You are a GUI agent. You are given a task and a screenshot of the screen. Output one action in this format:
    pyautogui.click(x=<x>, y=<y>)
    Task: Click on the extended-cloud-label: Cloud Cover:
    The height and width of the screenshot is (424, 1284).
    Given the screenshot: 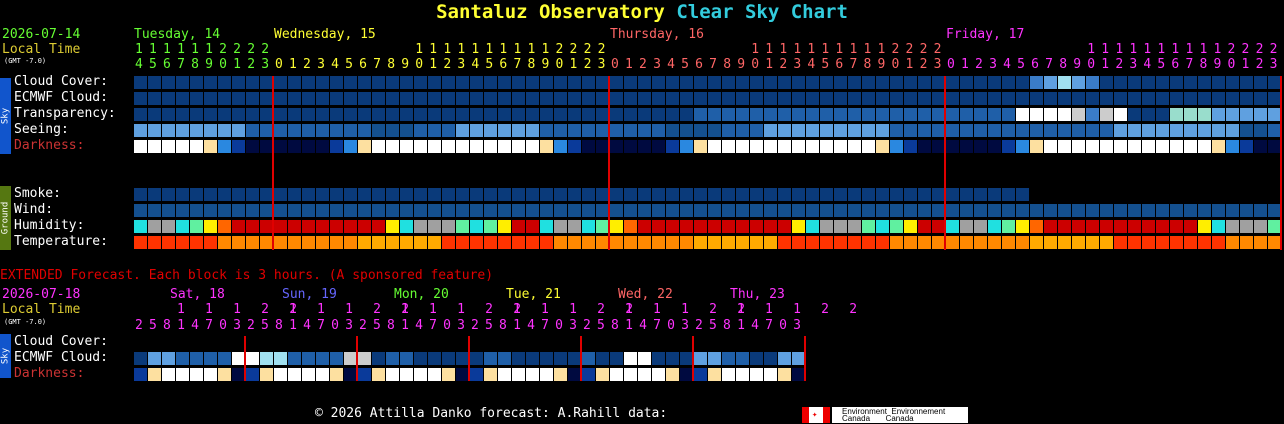 What is the action you would take?
    pyautogui.click(x=61, y=342)
    